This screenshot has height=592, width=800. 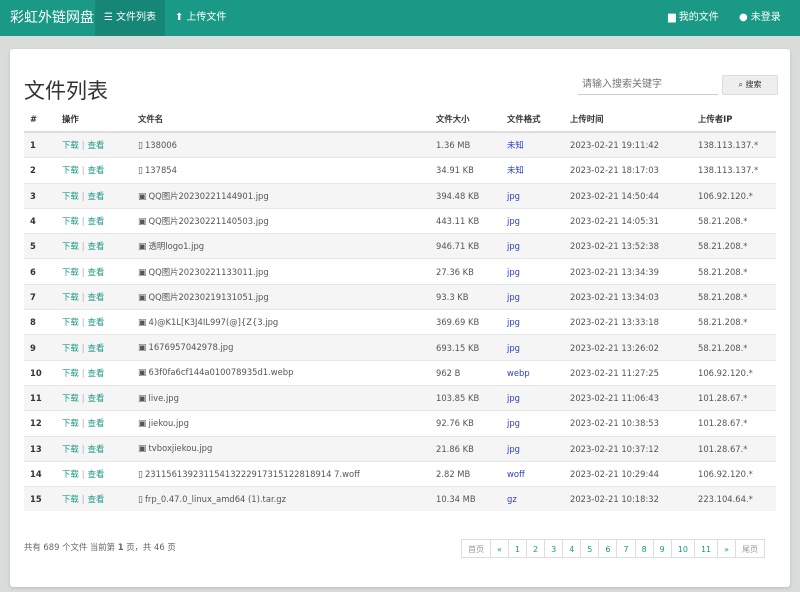 I want to click on prev-page-link: «, so click(x=499, y=548).